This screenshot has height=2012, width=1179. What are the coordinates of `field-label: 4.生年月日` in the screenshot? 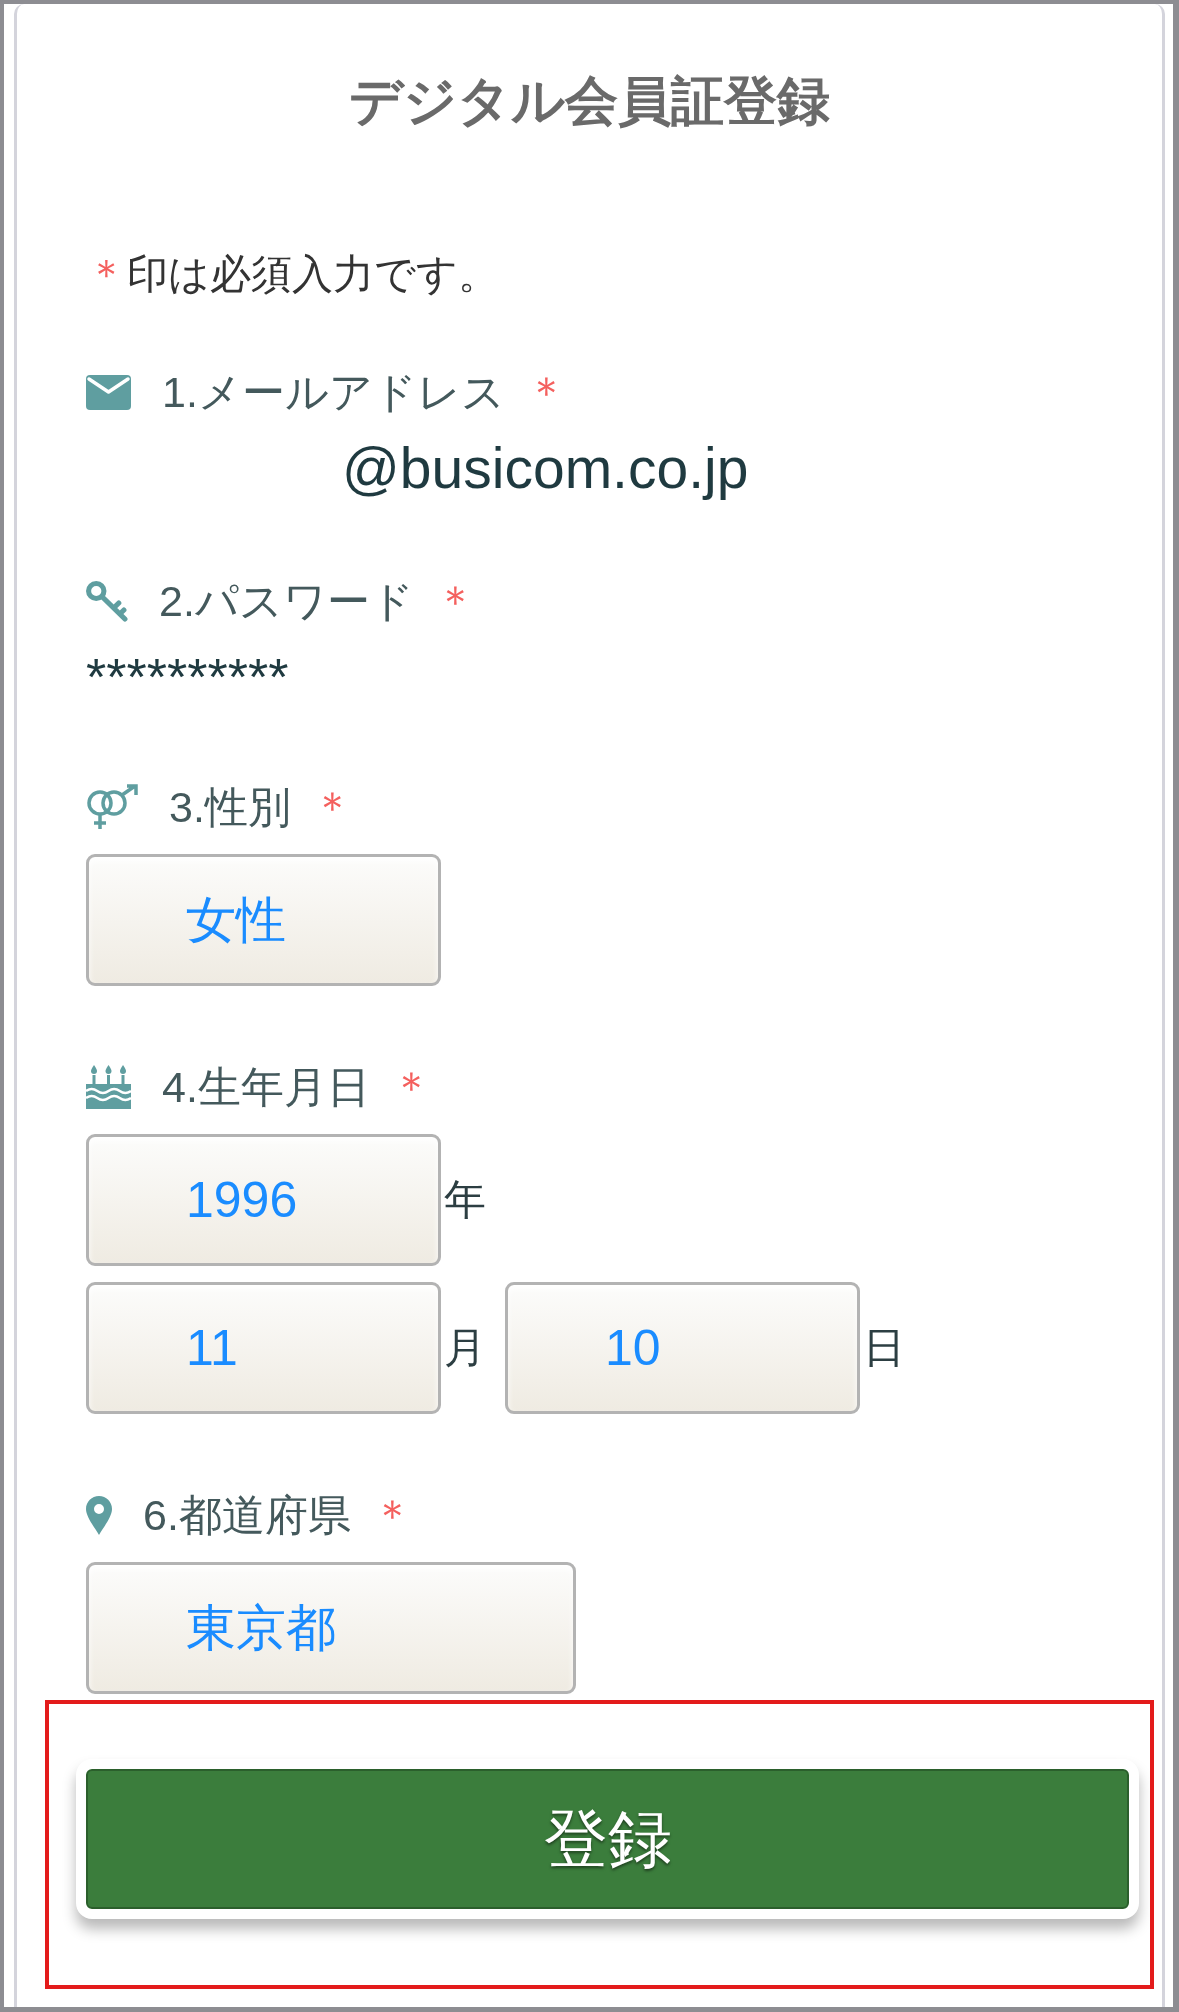 It's located at (266, 1087).